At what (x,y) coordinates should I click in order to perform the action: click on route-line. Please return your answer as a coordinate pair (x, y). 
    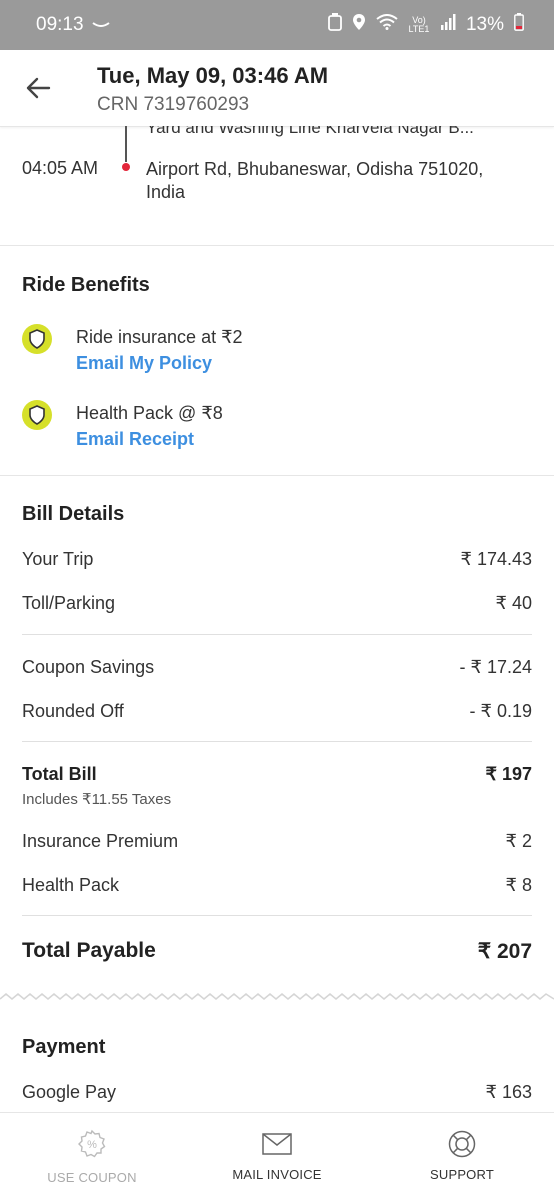
    Looking at the image, I should click on (126, 144).